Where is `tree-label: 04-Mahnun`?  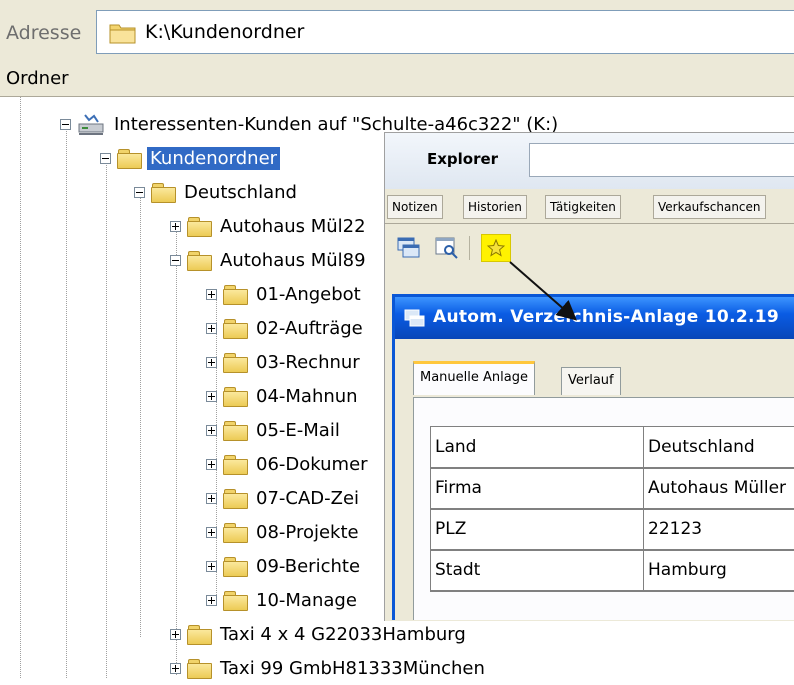 tree-label: 04-Mahnun is located at coordinates (307, 396).